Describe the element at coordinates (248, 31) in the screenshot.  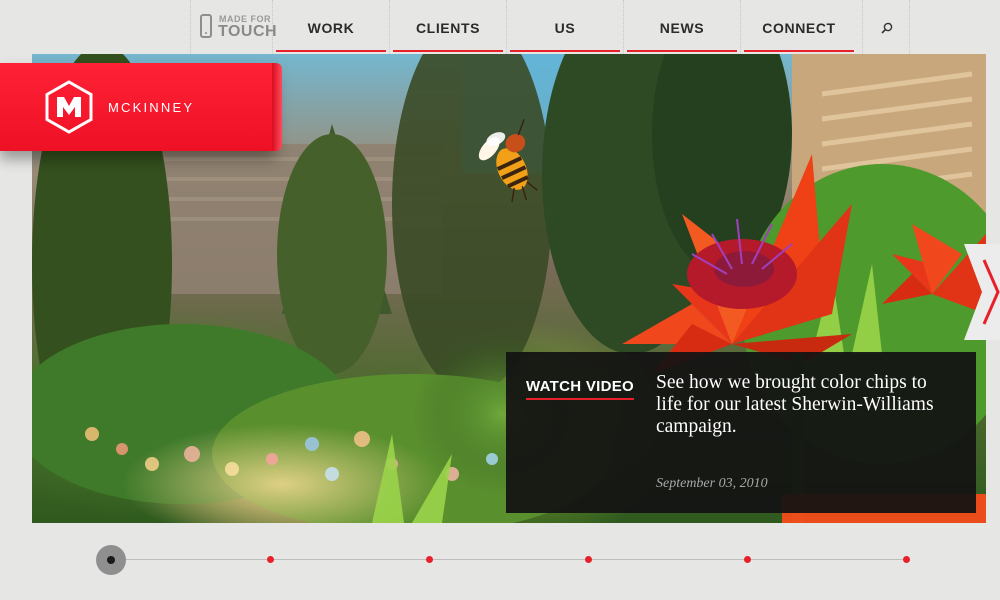
I see `badge-line2: TOUCH` at that location.